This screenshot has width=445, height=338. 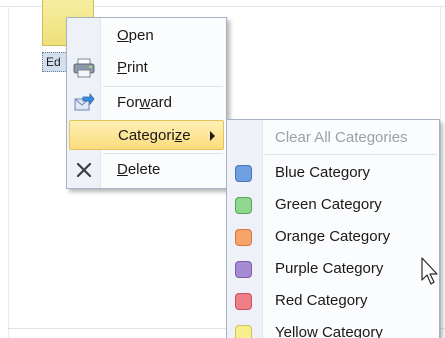 I want to click on menu-item-delete-label: Delete, so click(x=139, y=169).